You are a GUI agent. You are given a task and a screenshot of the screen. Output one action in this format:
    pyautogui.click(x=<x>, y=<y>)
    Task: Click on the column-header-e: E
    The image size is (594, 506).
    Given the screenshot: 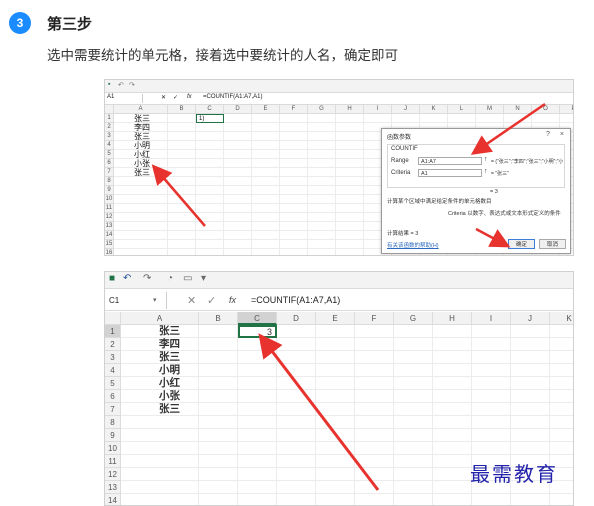 What is the action you would take?
    pyautogui.click(x=335, y=318)
    